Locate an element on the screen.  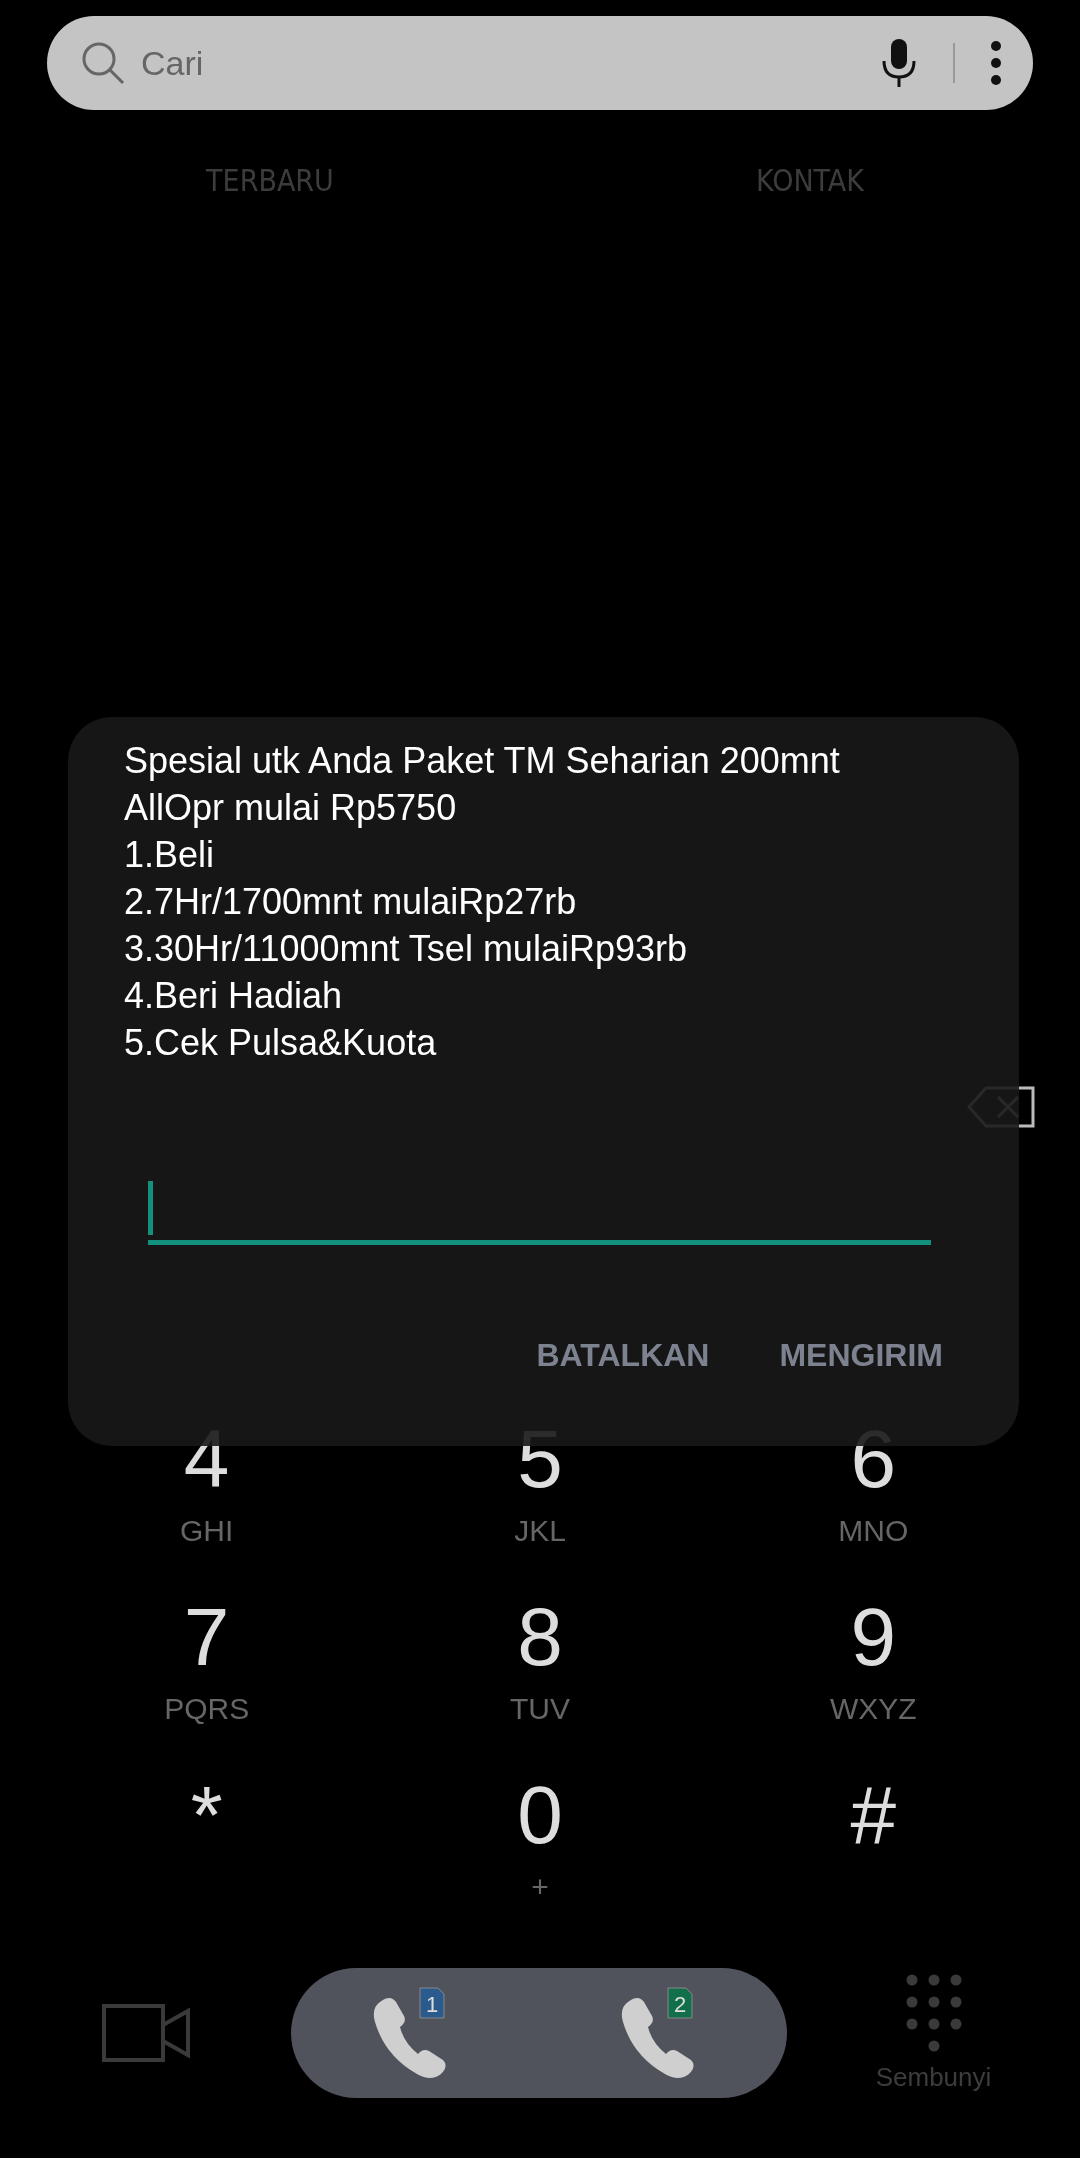
dialog-button: MENGIRIM is located at coordinates (861, 1355).